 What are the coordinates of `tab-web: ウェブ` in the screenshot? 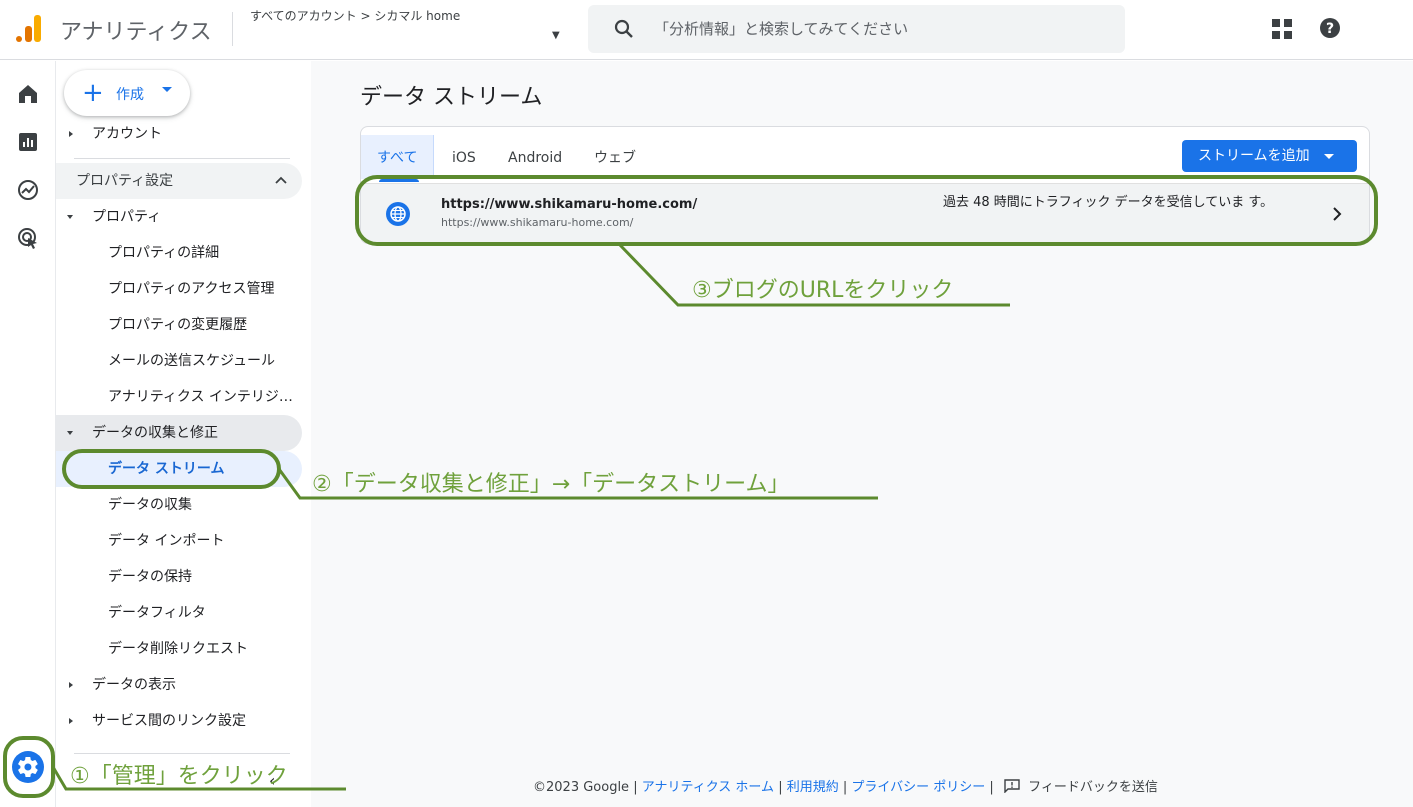 It's located at (615, 157).